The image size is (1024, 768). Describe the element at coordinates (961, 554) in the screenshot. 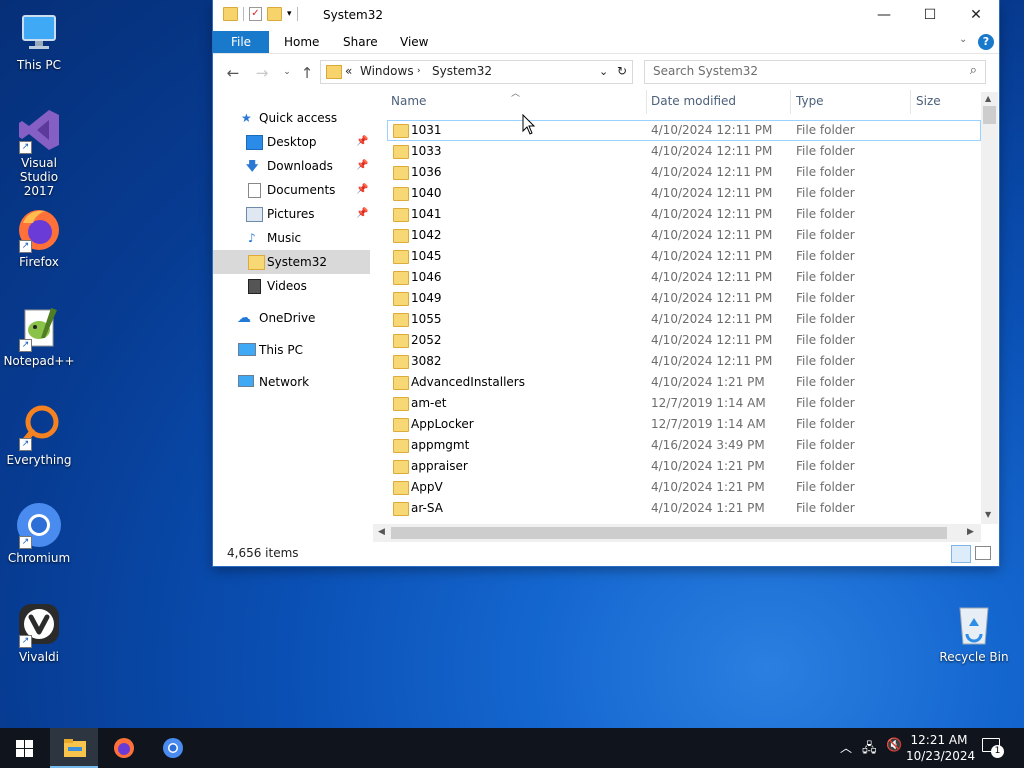

I see `details-view-icon` at that location.